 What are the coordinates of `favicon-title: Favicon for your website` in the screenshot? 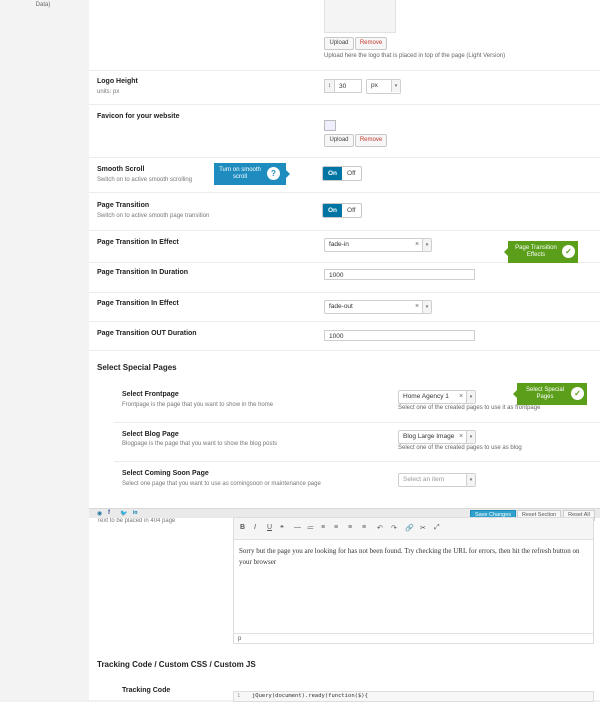 It's located at (138, 116).